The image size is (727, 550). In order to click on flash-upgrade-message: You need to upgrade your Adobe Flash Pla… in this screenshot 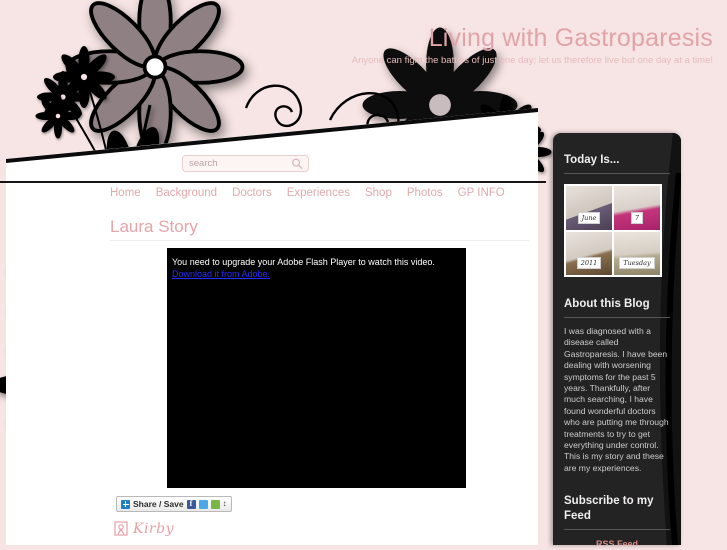, I will do `click(303, 262)`.